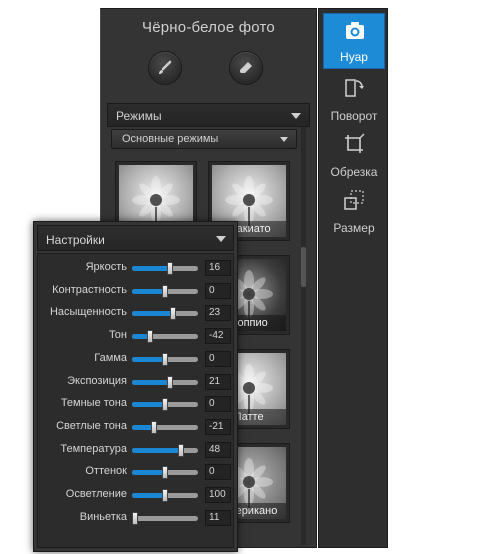  I want to click on setting-label: Светлые тона, so click(91, 425).